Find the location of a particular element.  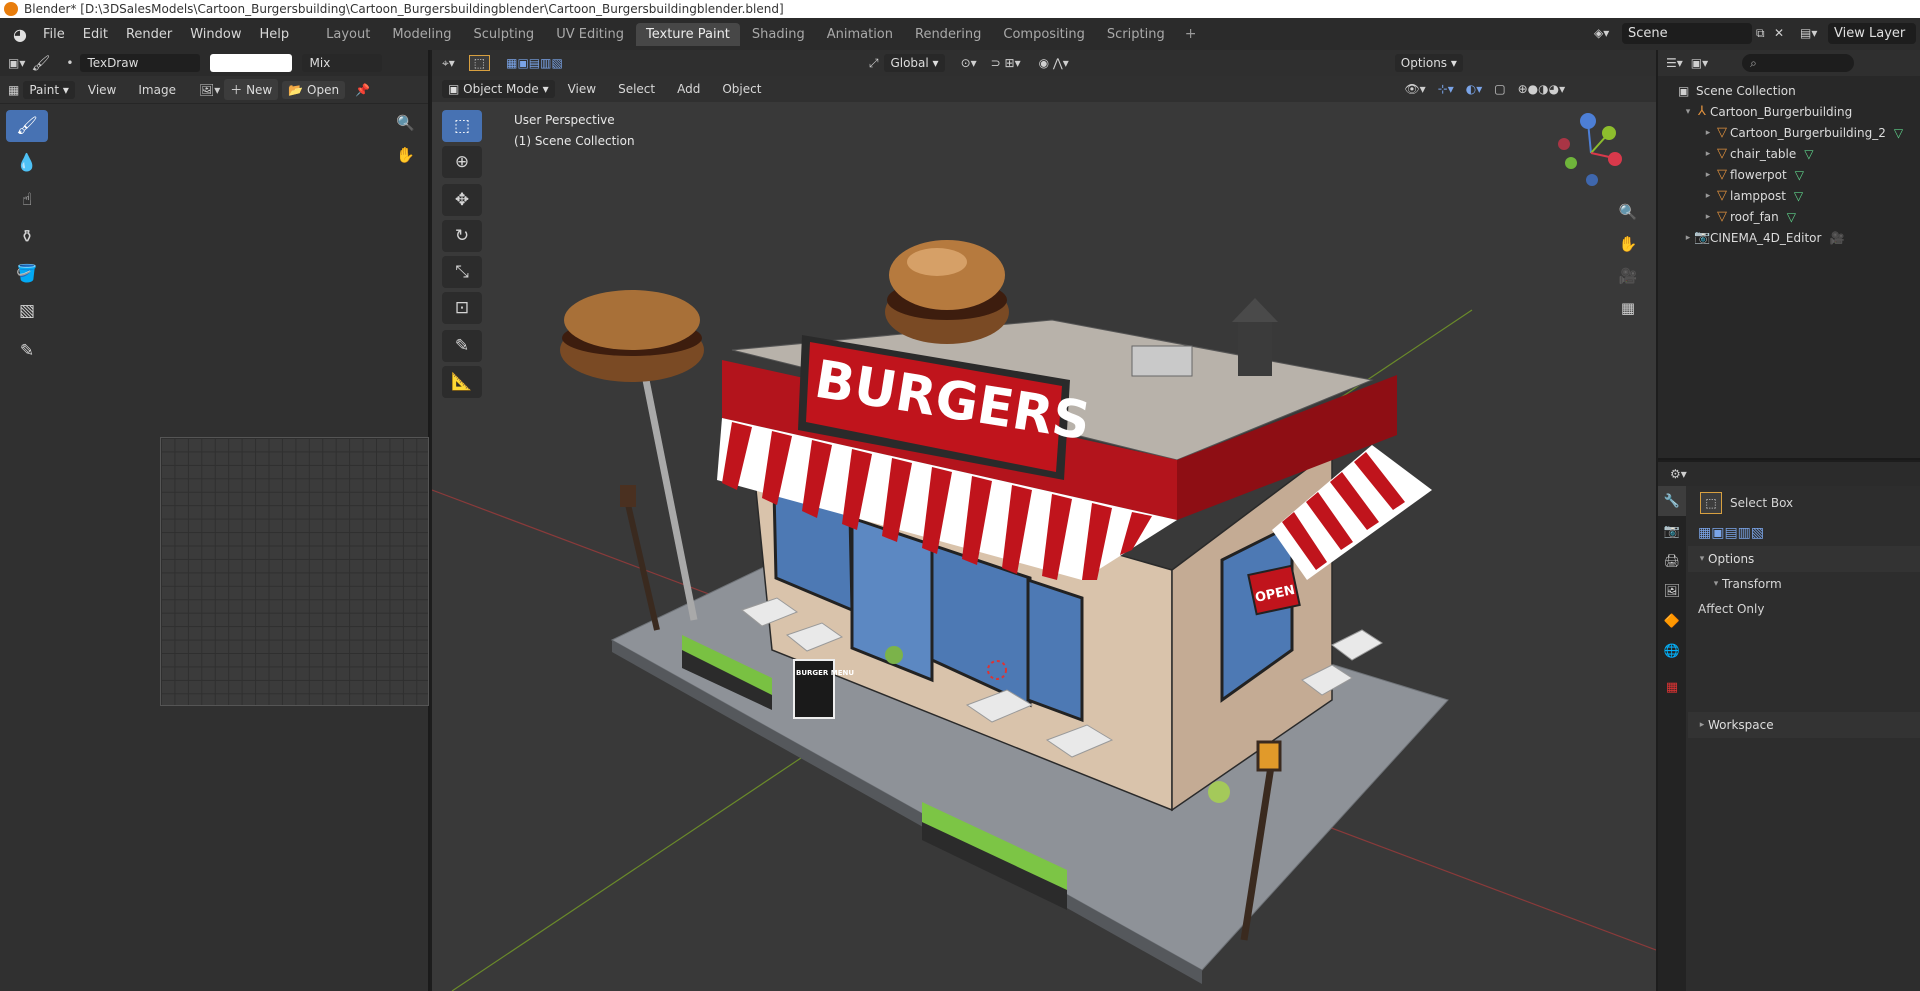

camera-view-icon: 🎥 is located at coordinates (1628, 276).